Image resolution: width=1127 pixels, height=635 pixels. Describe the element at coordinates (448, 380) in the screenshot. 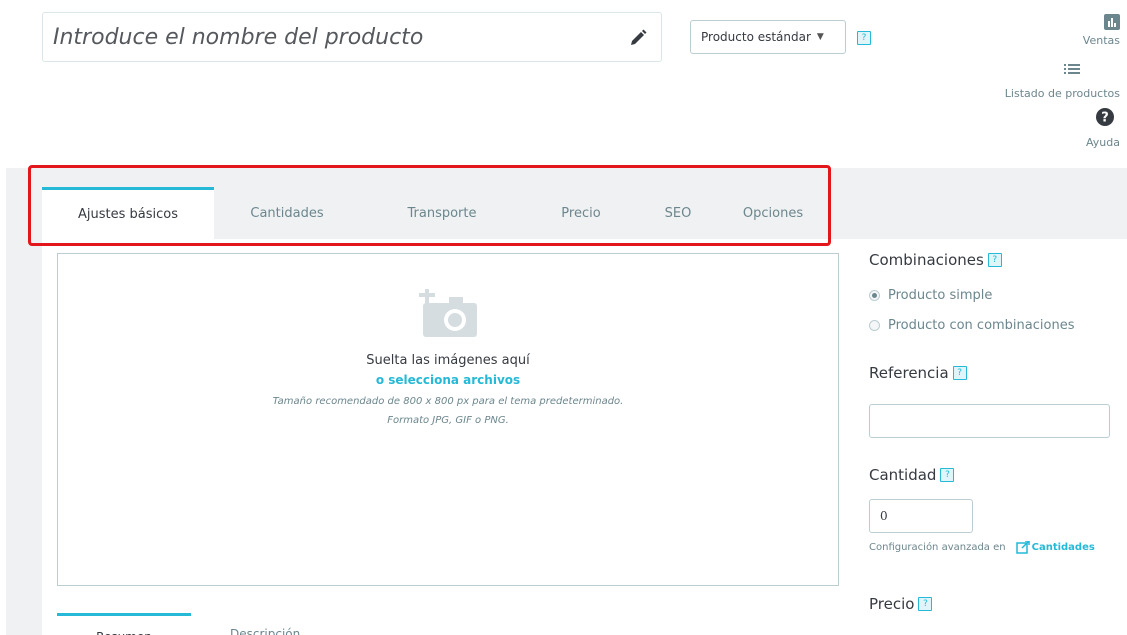

I see `select-files-link: o selecciona archivos` at that location.